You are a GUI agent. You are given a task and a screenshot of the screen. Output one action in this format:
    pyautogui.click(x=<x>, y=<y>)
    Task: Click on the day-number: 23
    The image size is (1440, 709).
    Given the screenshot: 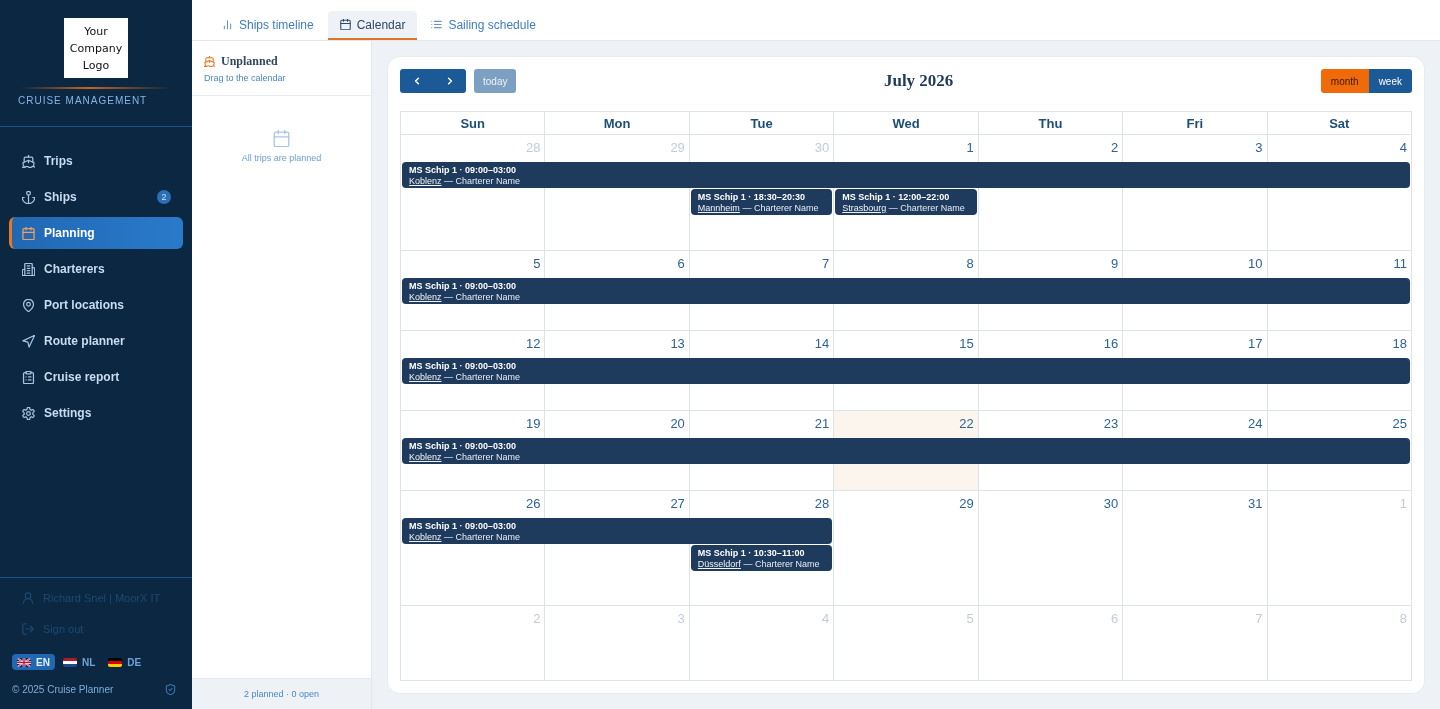 What is the action you would take?
    pyautogui.click(x=1111, y=423)
    